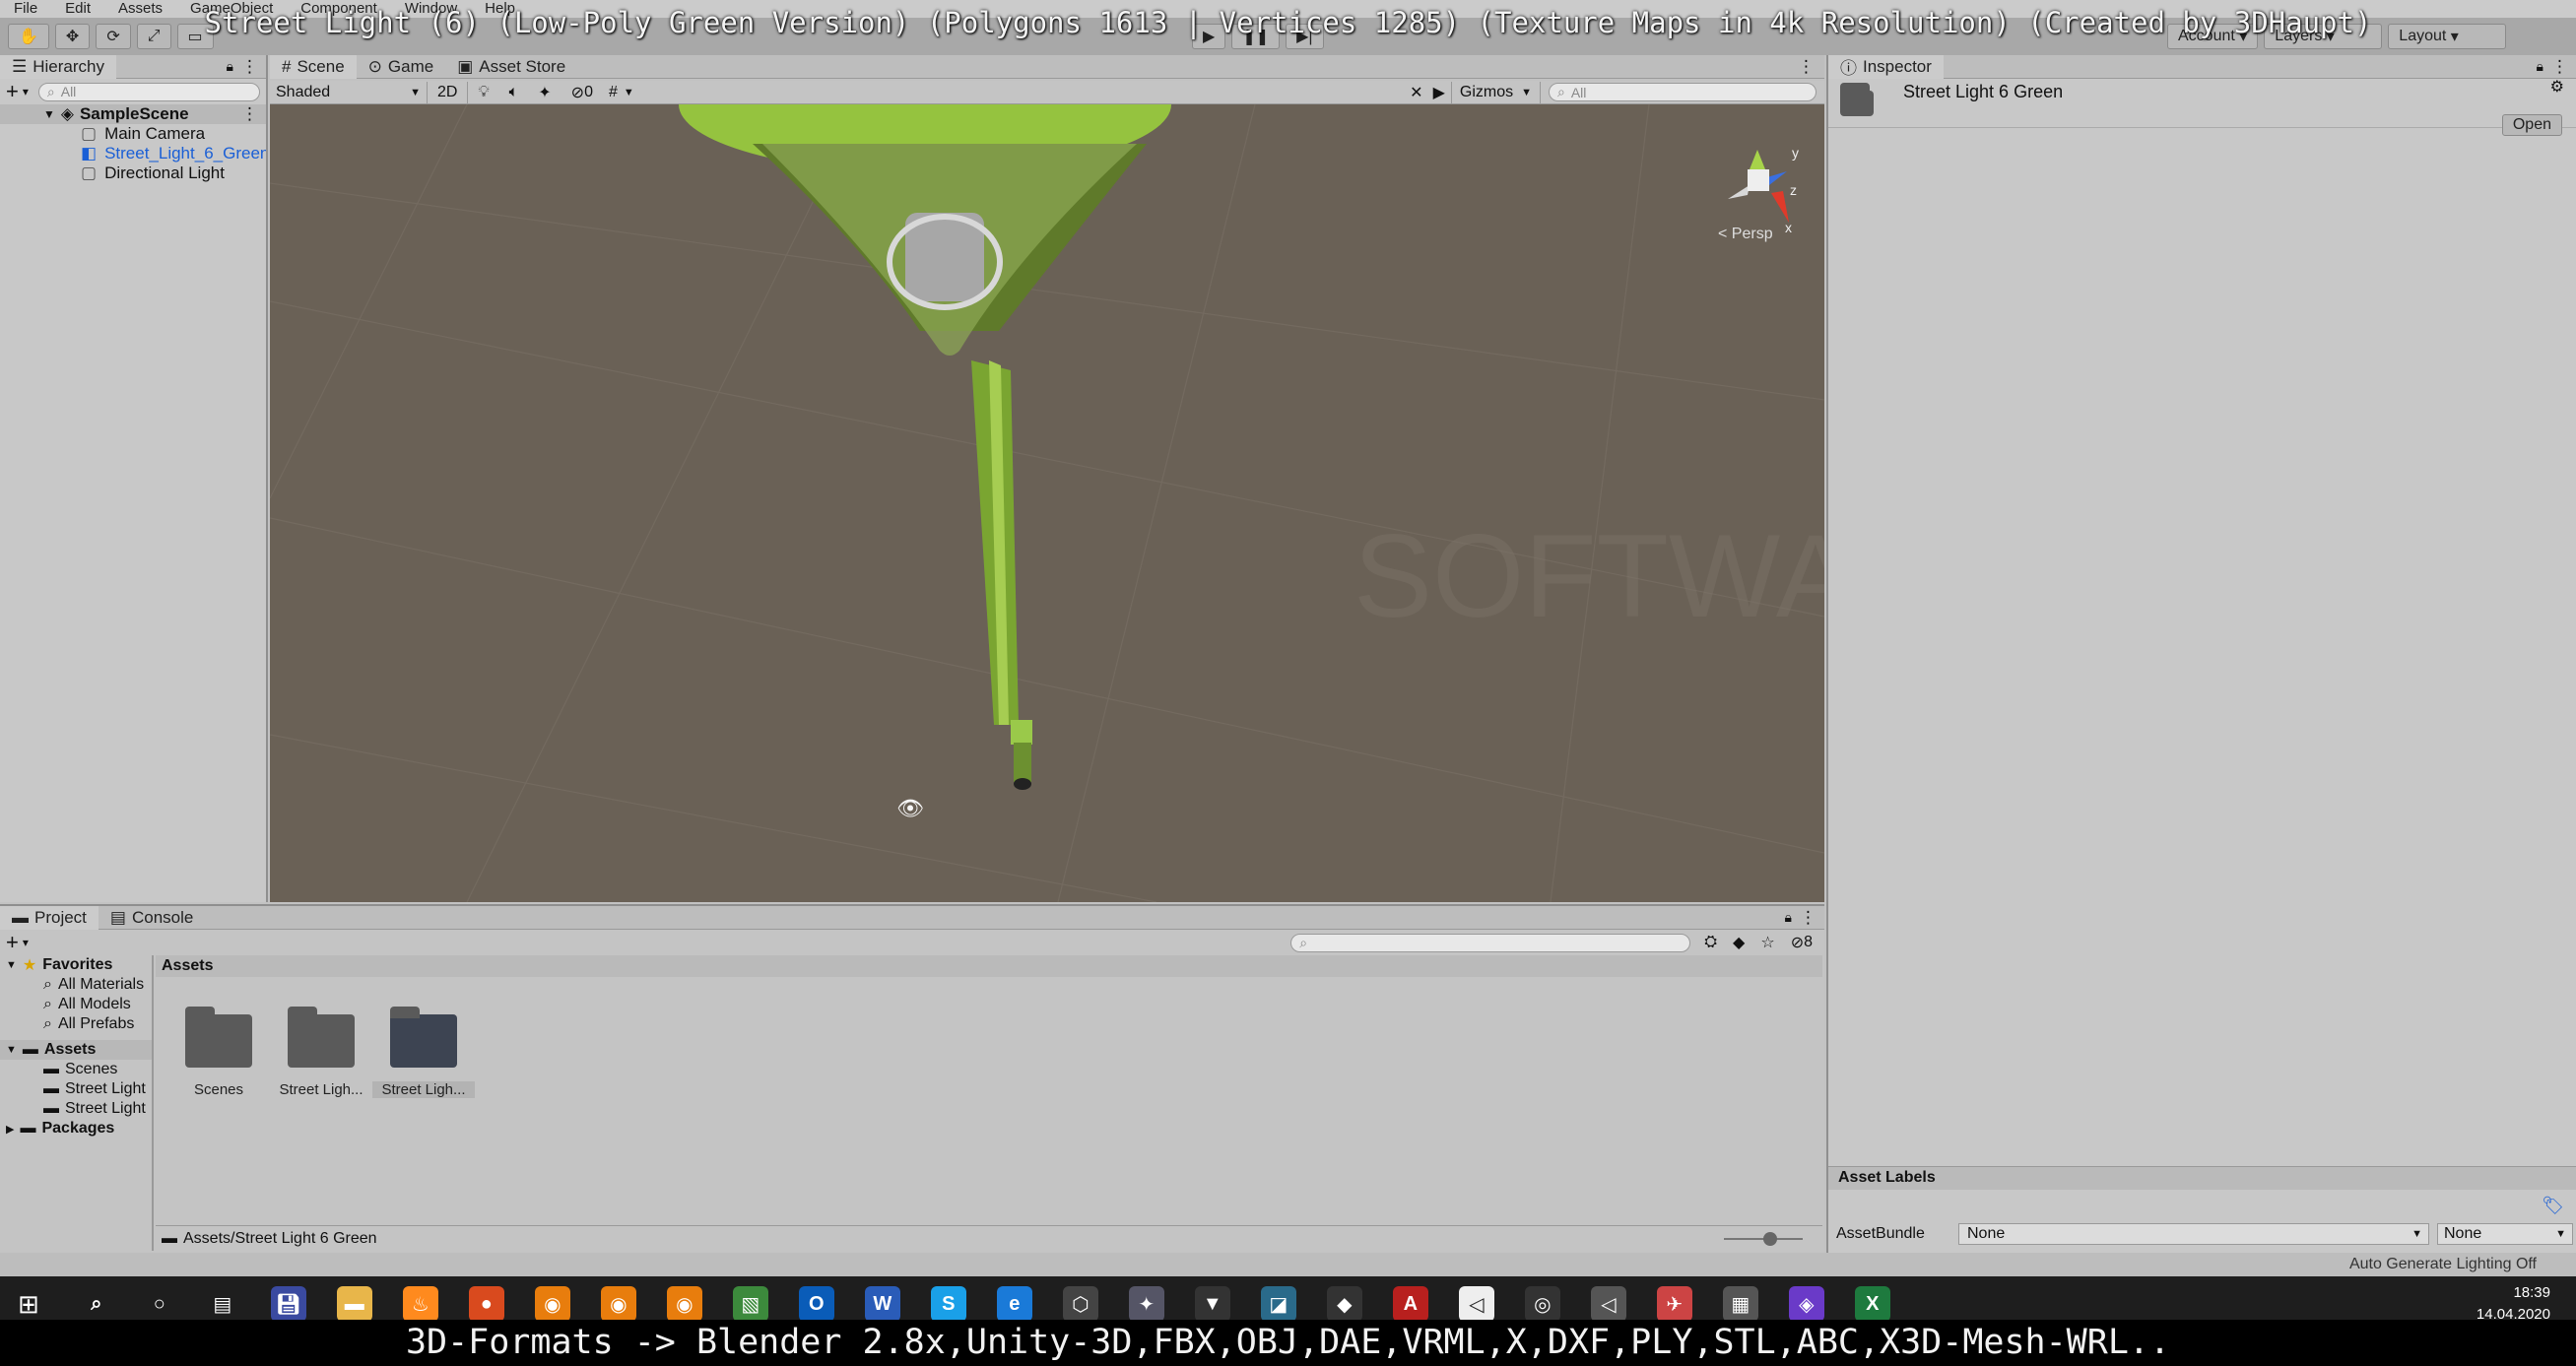  I want to click on file-explorer-icon: ▬, so click(354, 1304).